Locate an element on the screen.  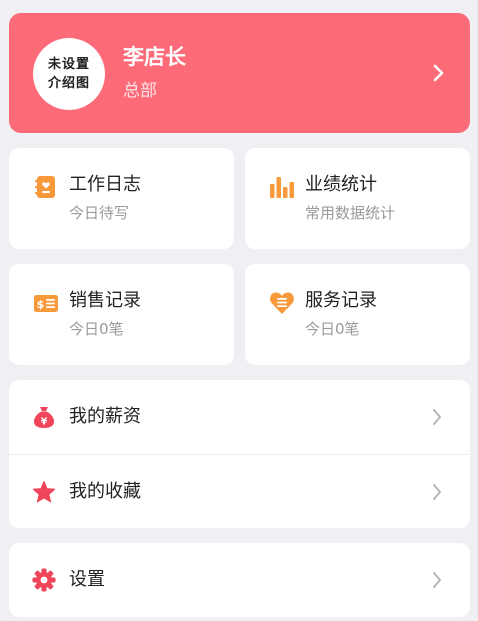
avatar-text-line1: 未设置 is located at coordinates (68, 64).